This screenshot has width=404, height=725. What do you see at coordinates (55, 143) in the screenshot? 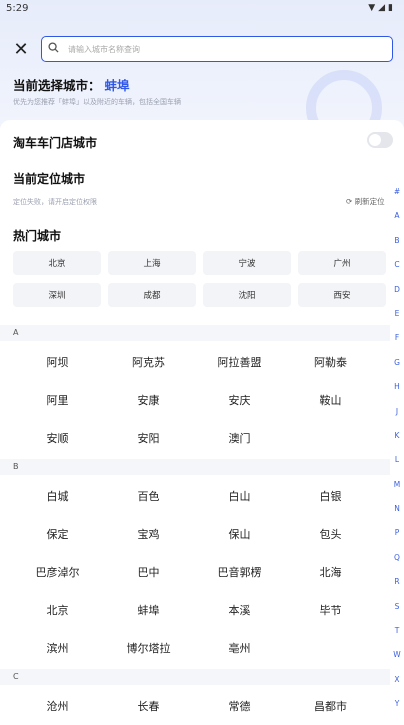
I see `store-city-label: 淘车车门店城市` at bounding box center [55, 143].